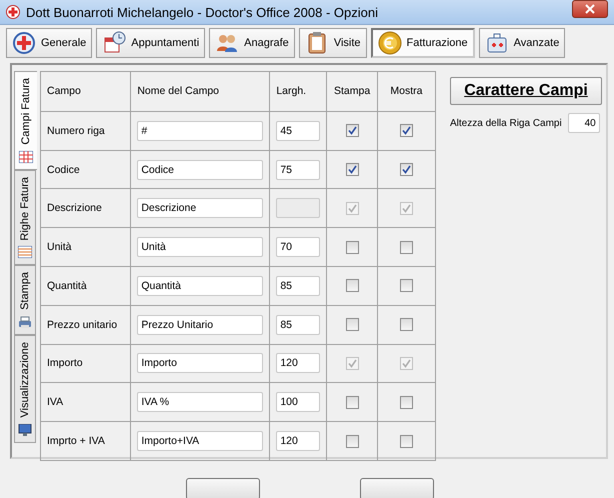 The image size is (614, 498). What do you see at coordinates (85, 208) in the screenshot?
I see `table-cell: Descrizione` at bounding box center [85, 208].